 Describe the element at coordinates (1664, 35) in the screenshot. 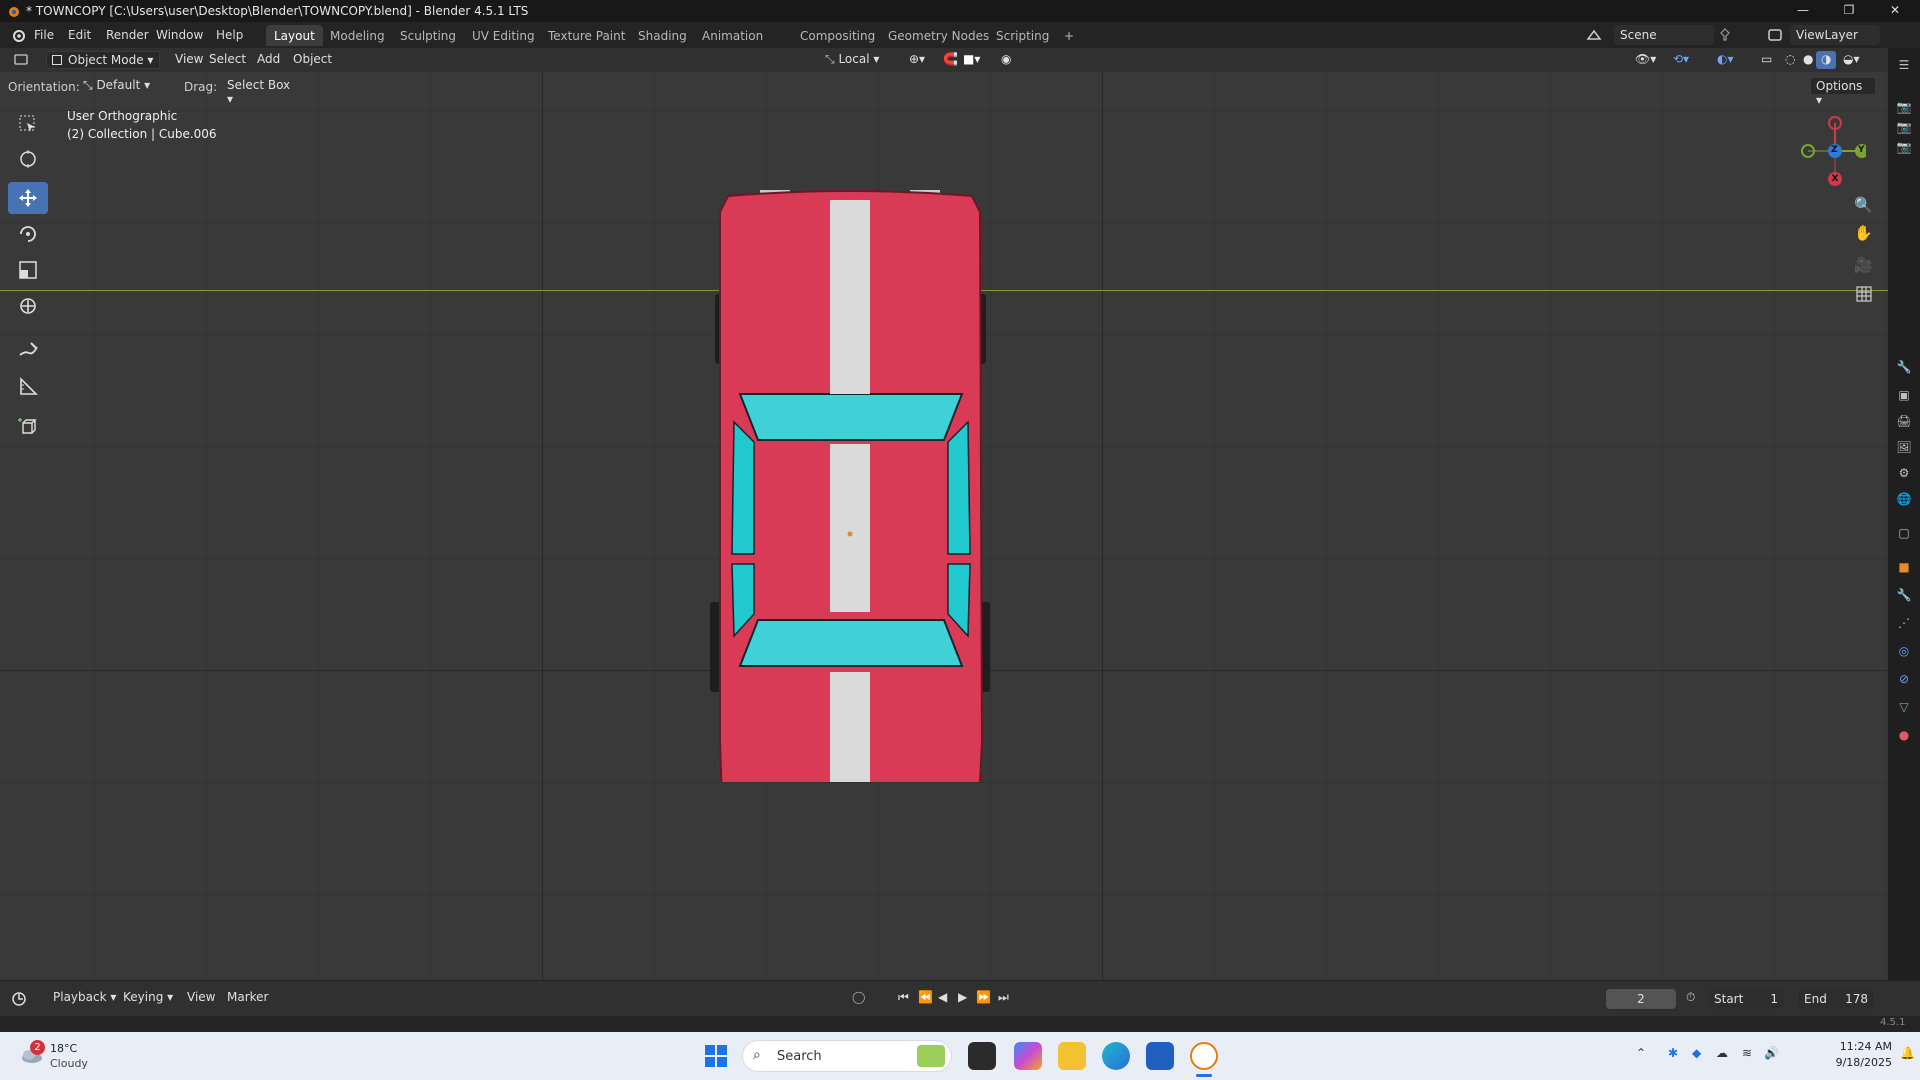

I see `scene-selector: Scene` at that location.